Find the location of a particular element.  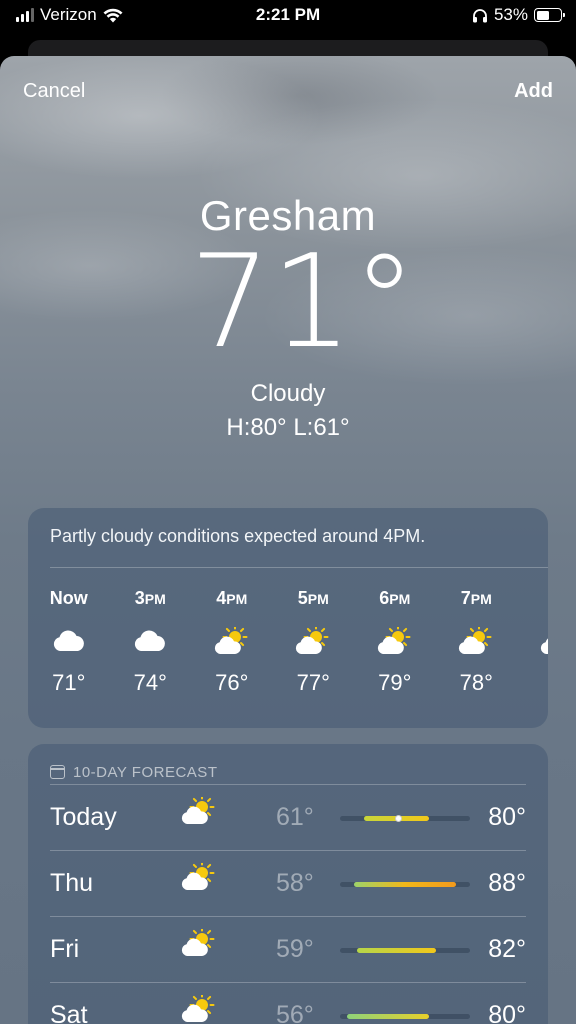

ten-day-header-label: 10-DAY FORECAST is located at coordinates (145, 772).